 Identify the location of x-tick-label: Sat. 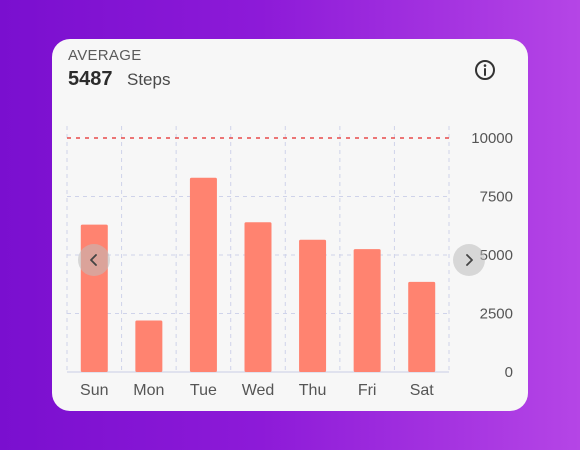
(422, 390).